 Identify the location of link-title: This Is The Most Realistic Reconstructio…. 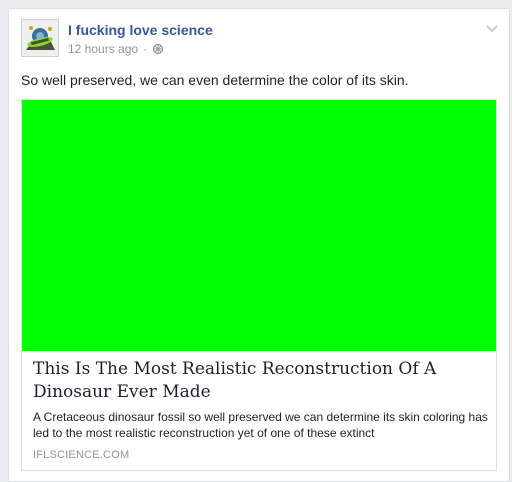
(263, 381).